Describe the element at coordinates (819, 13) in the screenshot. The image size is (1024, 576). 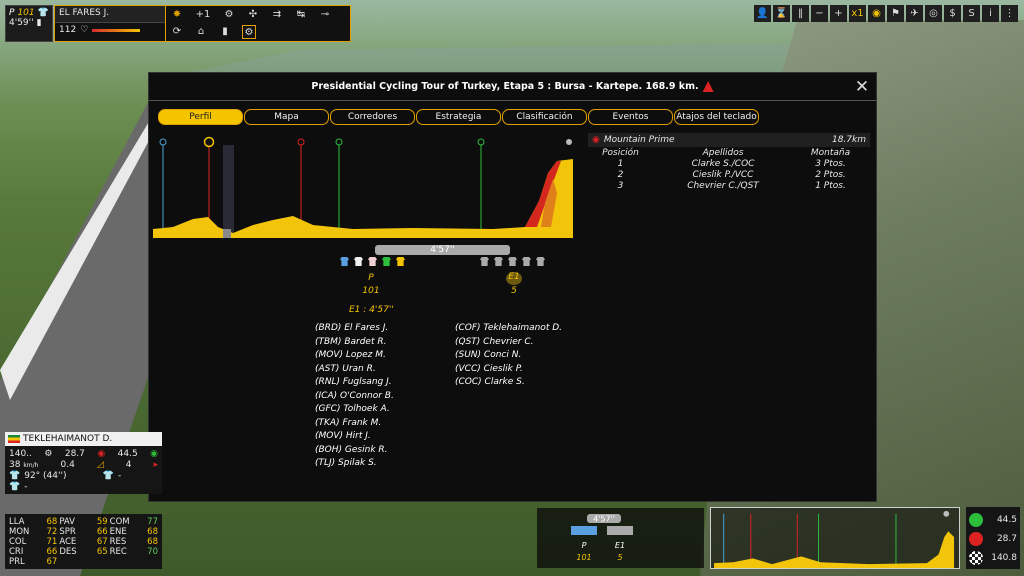
I see `minus-icon: −` at that location.